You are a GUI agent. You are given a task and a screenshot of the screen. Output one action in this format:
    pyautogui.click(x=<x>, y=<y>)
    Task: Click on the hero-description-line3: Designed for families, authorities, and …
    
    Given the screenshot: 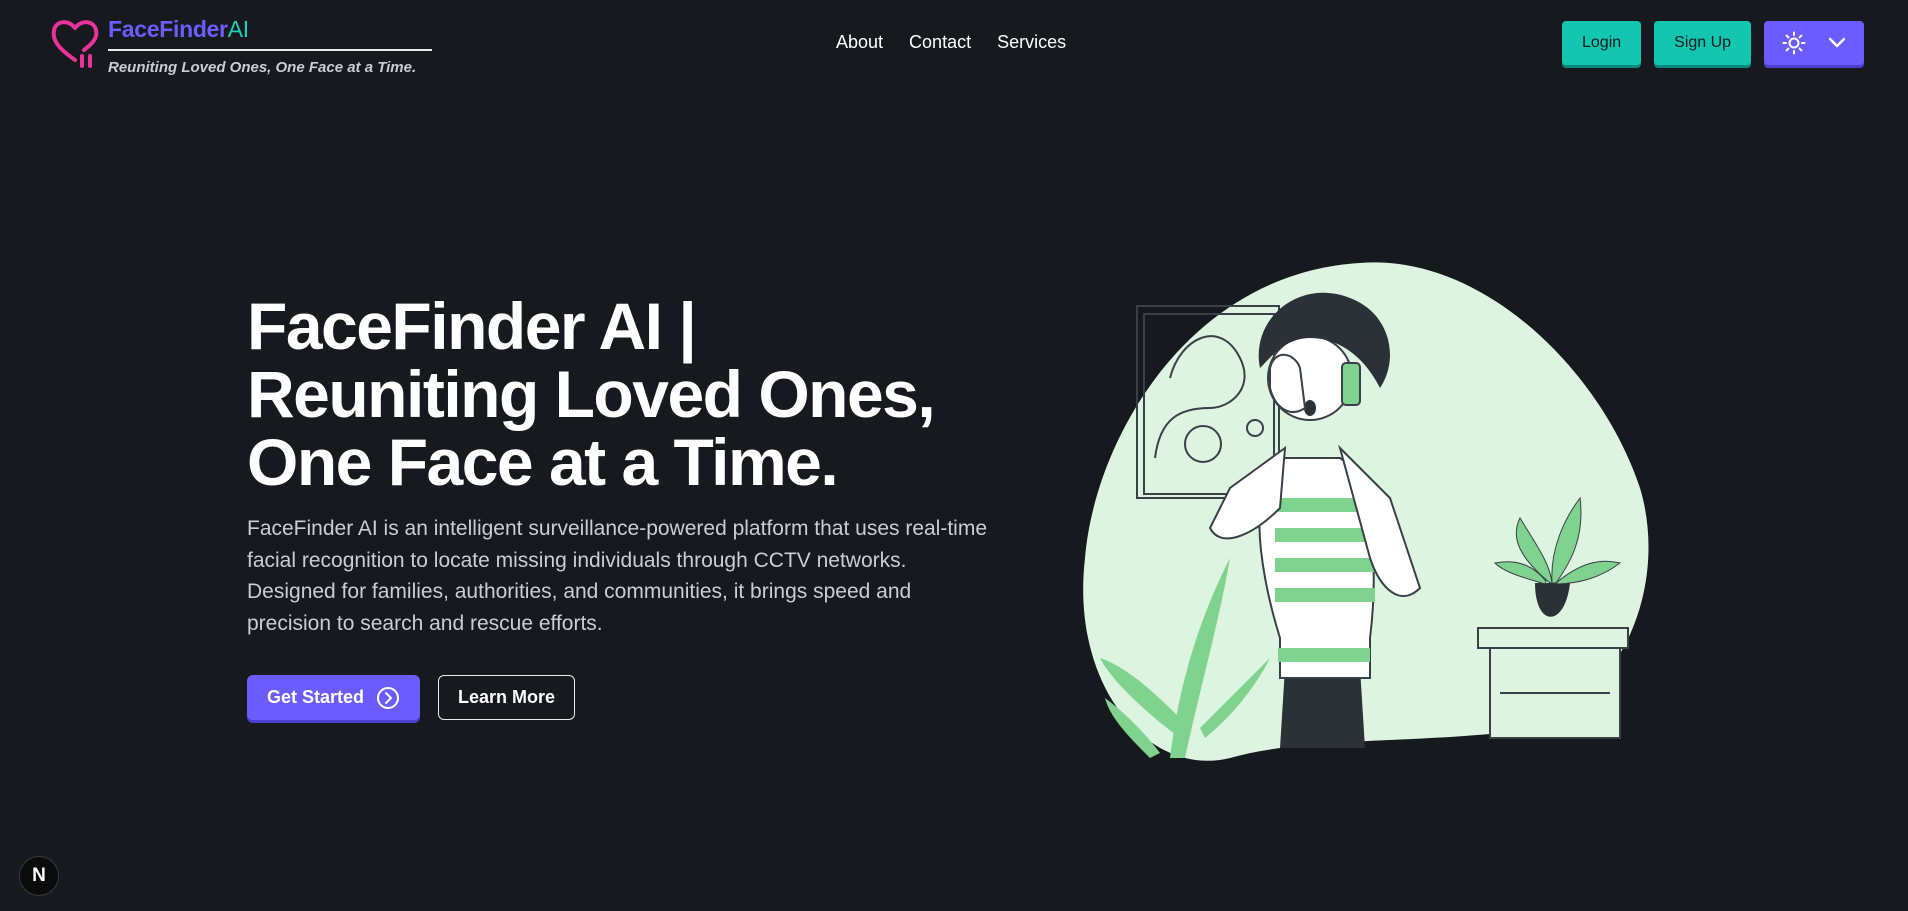 What is the action you would take?
    pyautogui.click(x=579, y=591)
    